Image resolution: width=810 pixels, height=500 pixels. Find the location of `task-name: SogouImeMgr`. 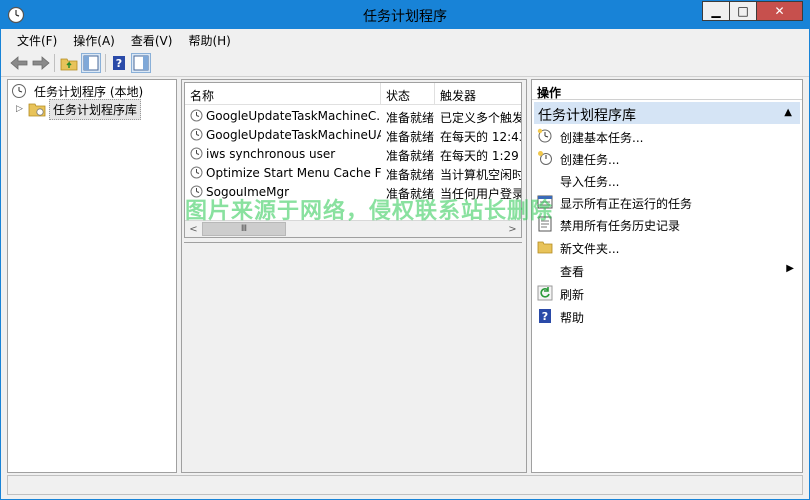

task-name: SogouImeMgr is located at coordinates (248, 192).